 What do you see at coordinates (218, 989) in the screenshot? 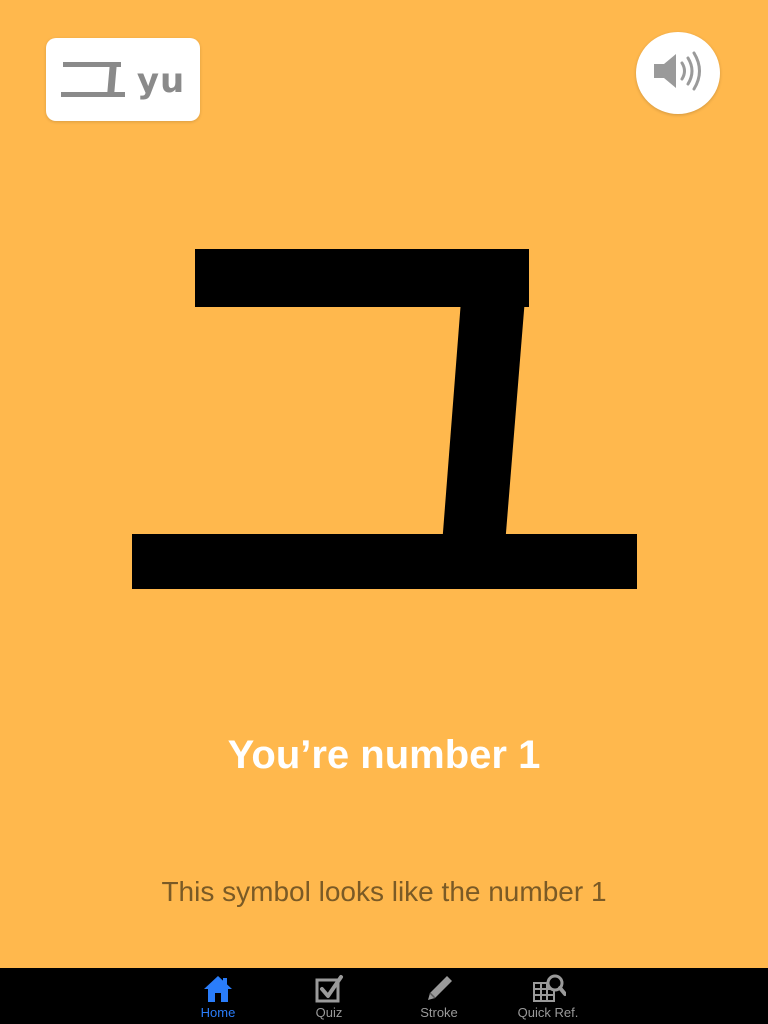
I see `home-icon` at bounding box center [218, 989].